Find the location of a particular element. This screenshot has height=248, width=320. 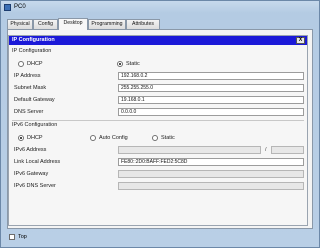

tab-attributes: Attributes is located at coordinates (143, 24).